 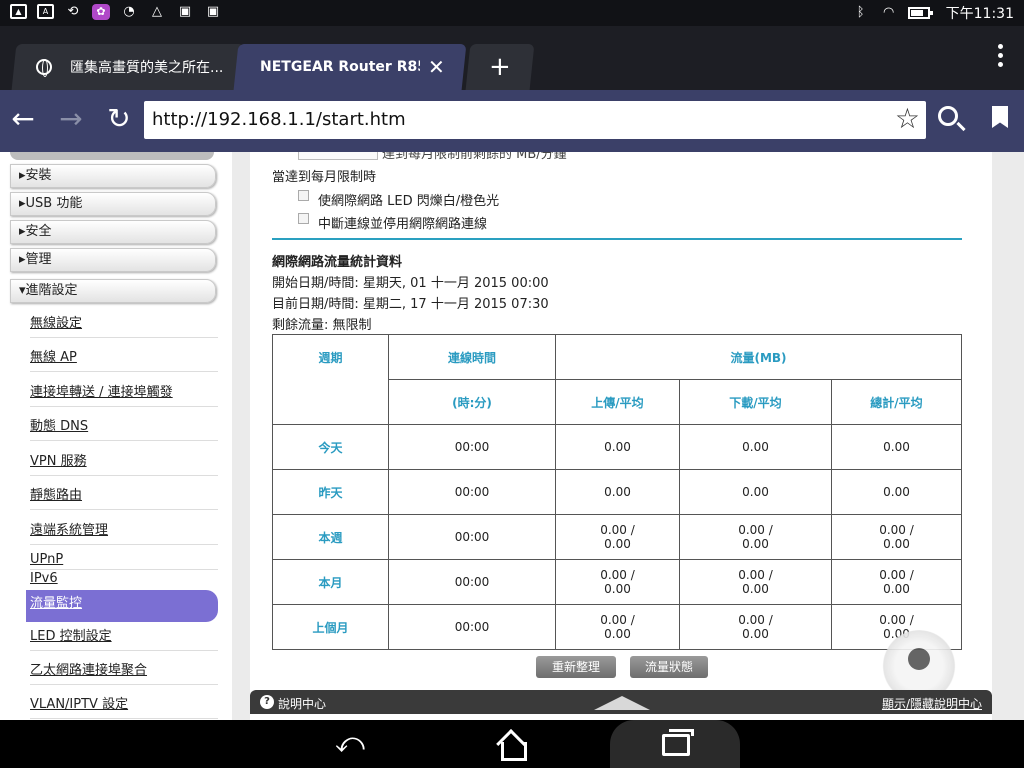 I want to click on sidebar-item-static-routes: 靜態路由, so click(x=124, y=497).